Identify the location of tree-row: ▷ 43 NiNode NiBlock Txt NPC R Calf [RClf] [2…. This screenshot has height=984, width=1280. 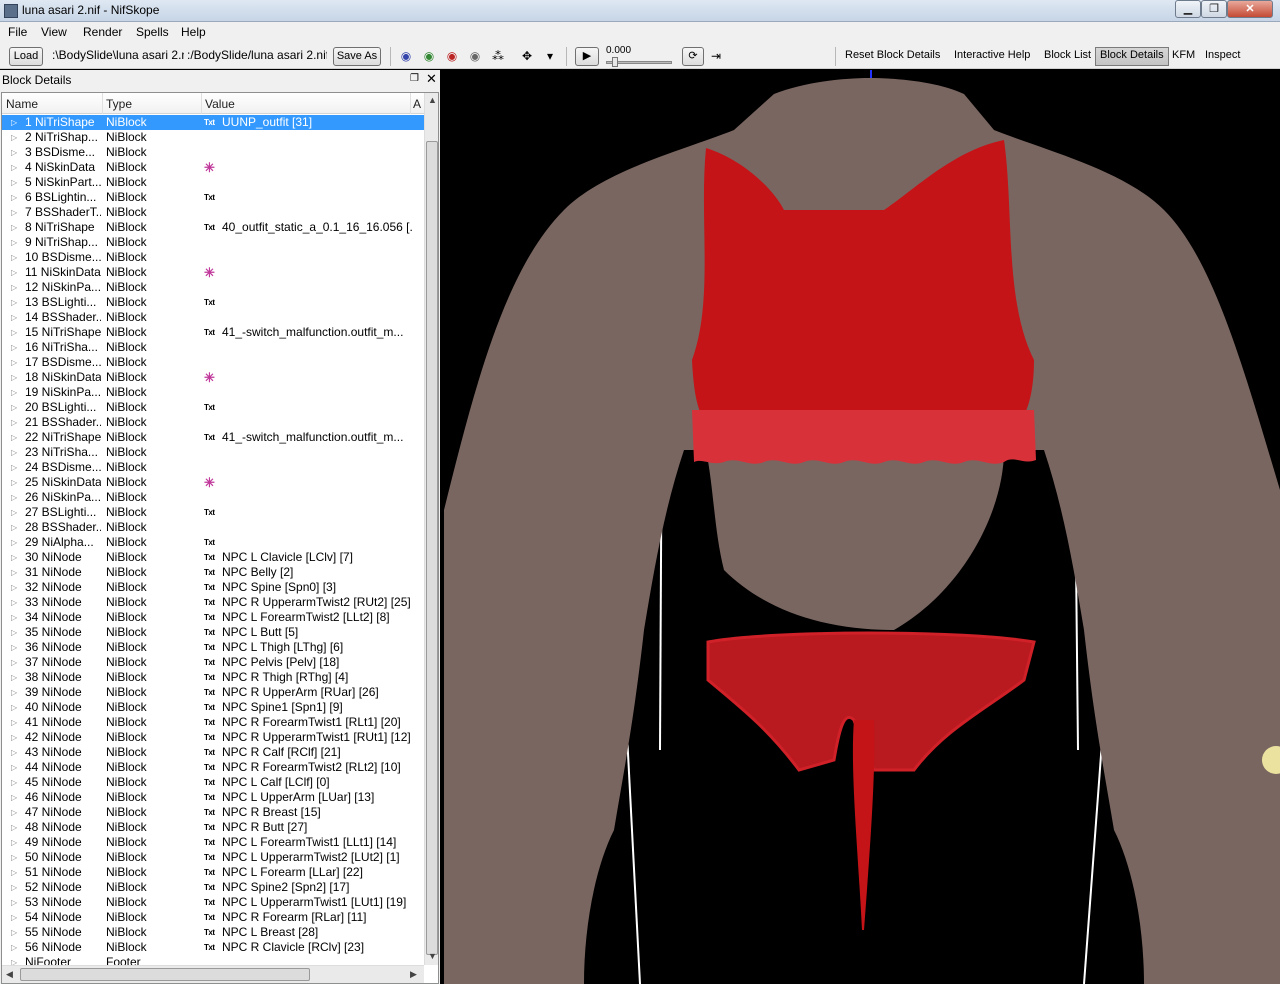
(213, 752).